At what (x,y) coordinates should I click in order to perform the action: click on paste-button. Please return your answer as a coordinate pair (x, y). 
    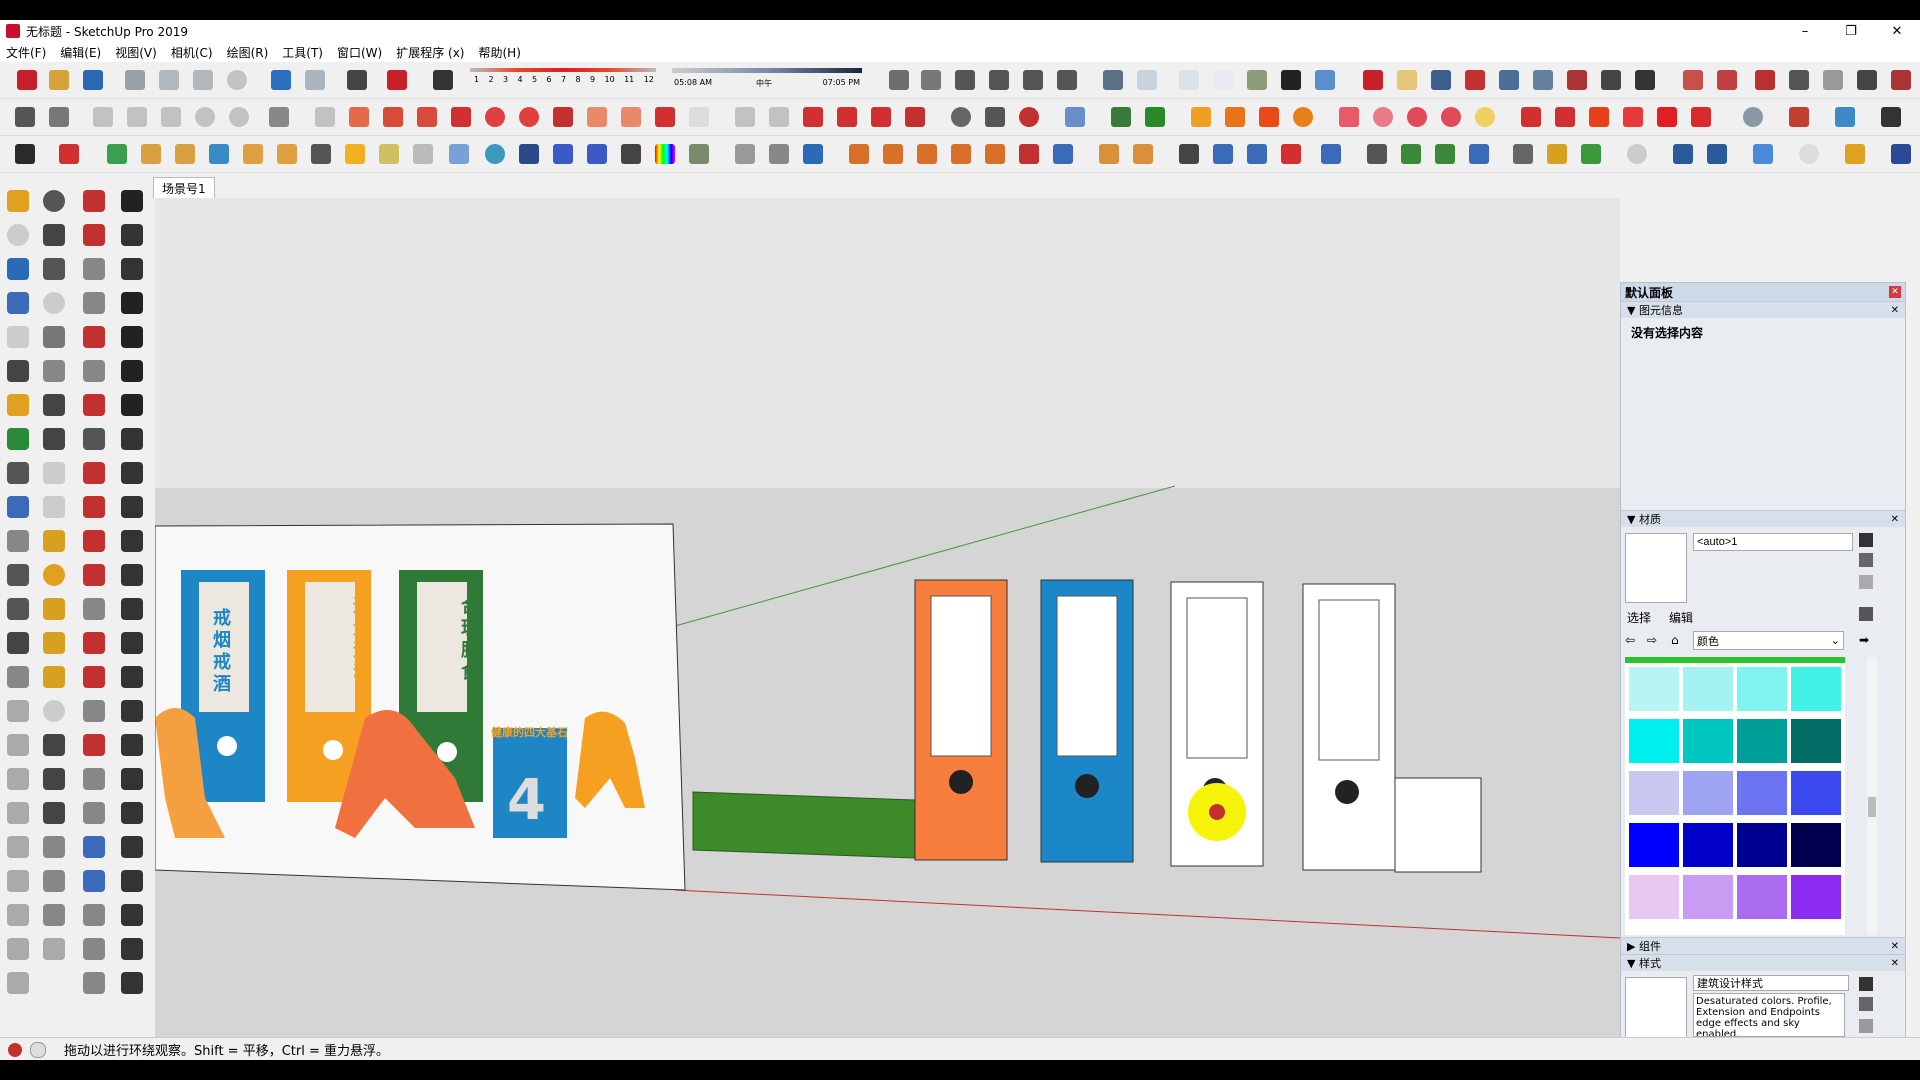
    Looking at the image, I should click on (203, 80).